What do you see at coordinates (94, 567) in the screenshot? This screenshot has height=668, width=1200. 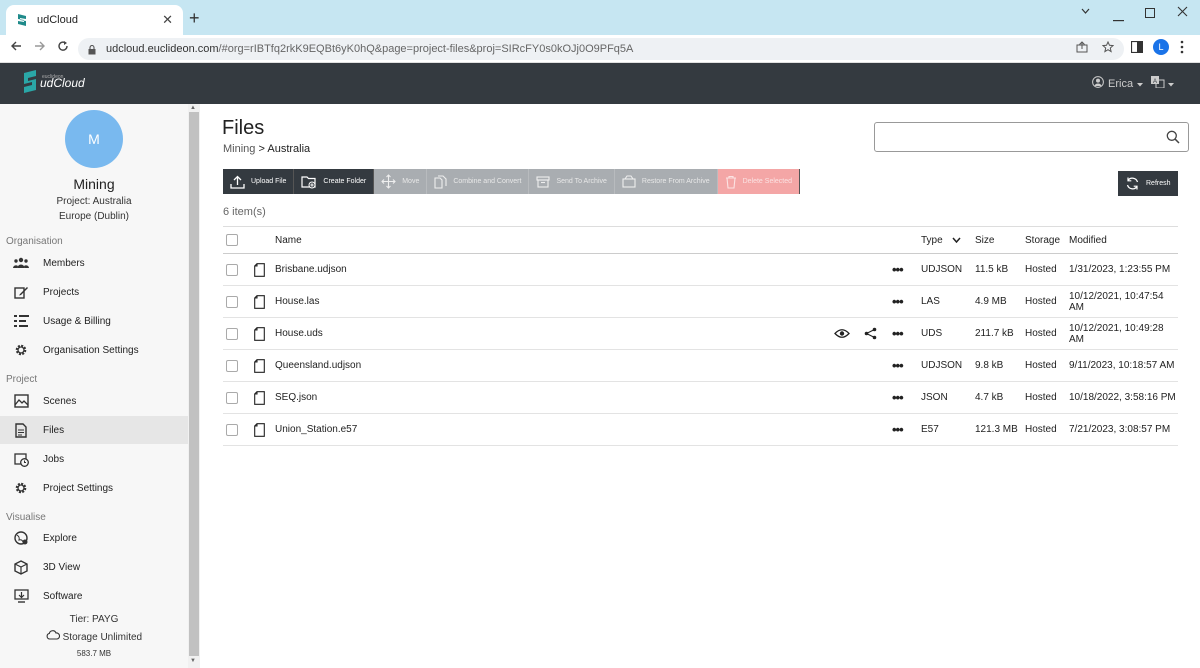 I see `sidebar-item-3d-view: 3D View` at bounding box center [94, 567].